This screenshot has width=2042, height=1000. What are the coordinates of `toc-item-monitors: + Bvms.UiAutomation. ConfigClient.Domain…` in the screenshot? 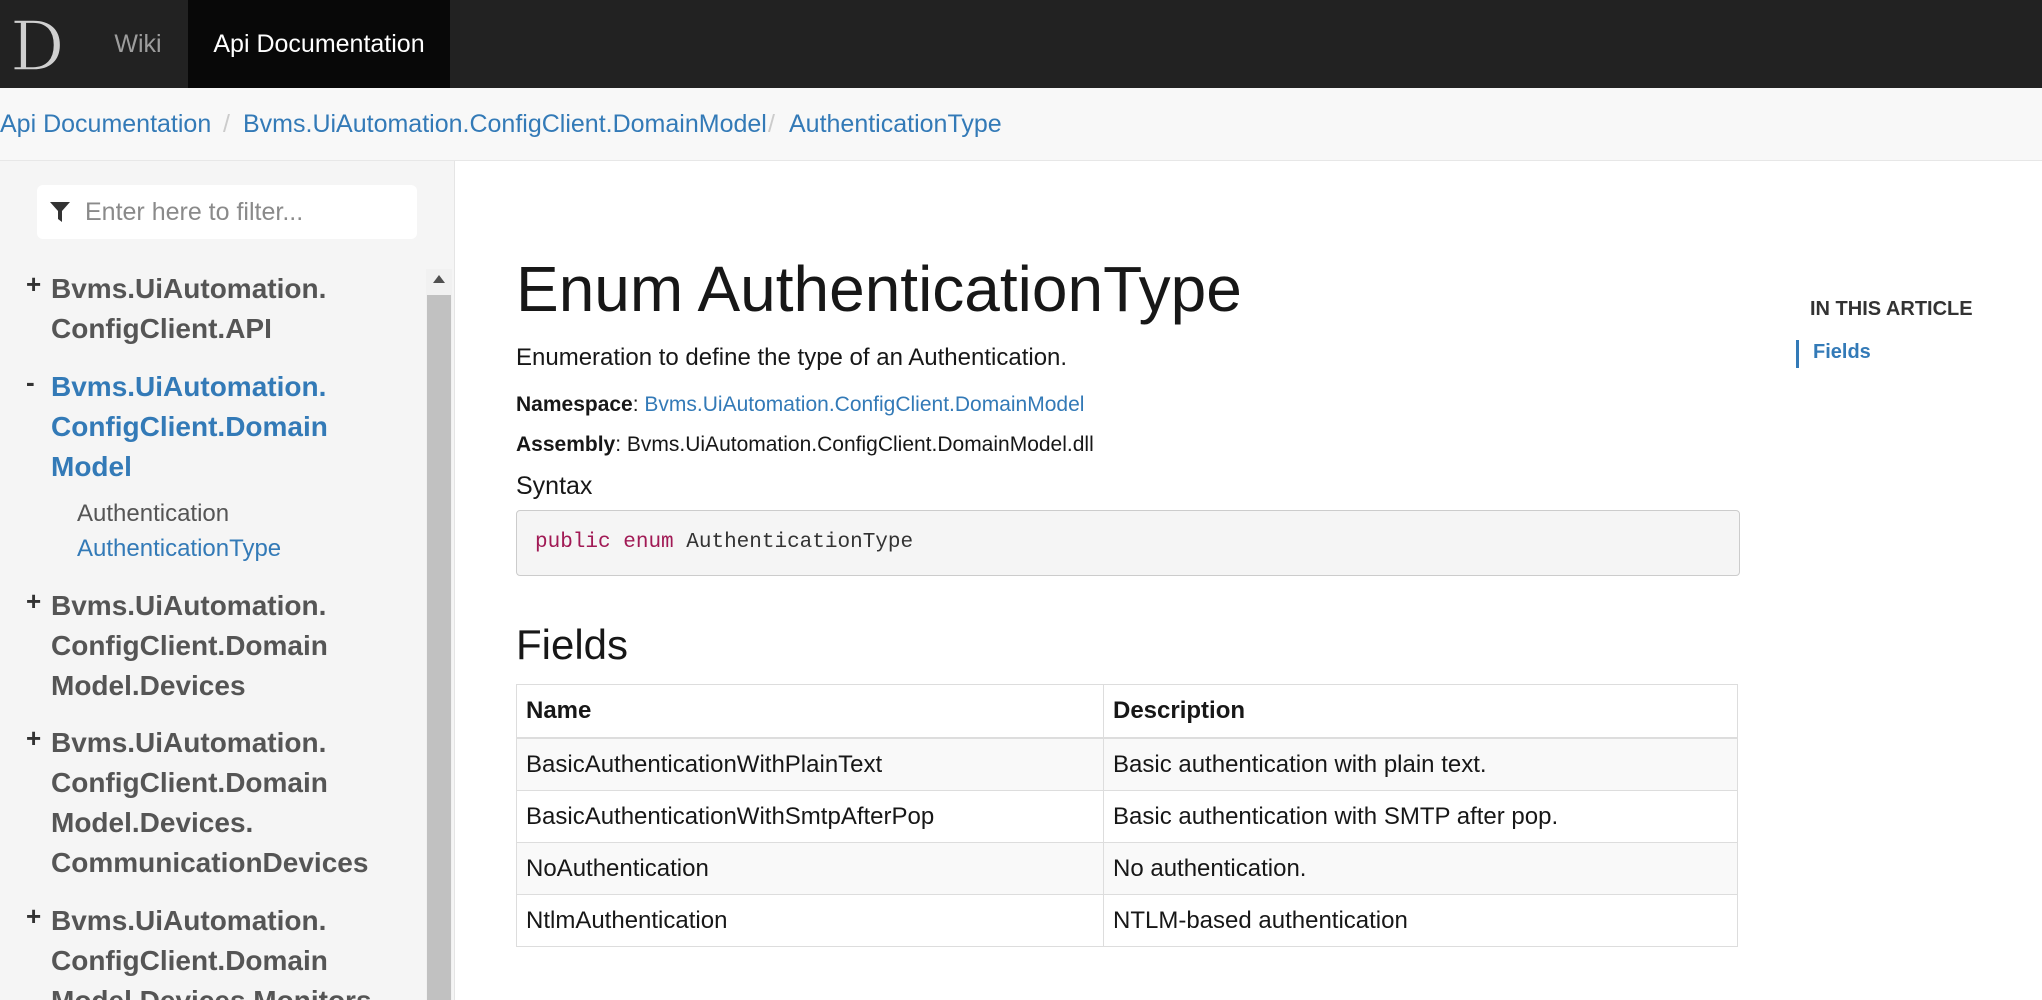 It's located at (210, 950).